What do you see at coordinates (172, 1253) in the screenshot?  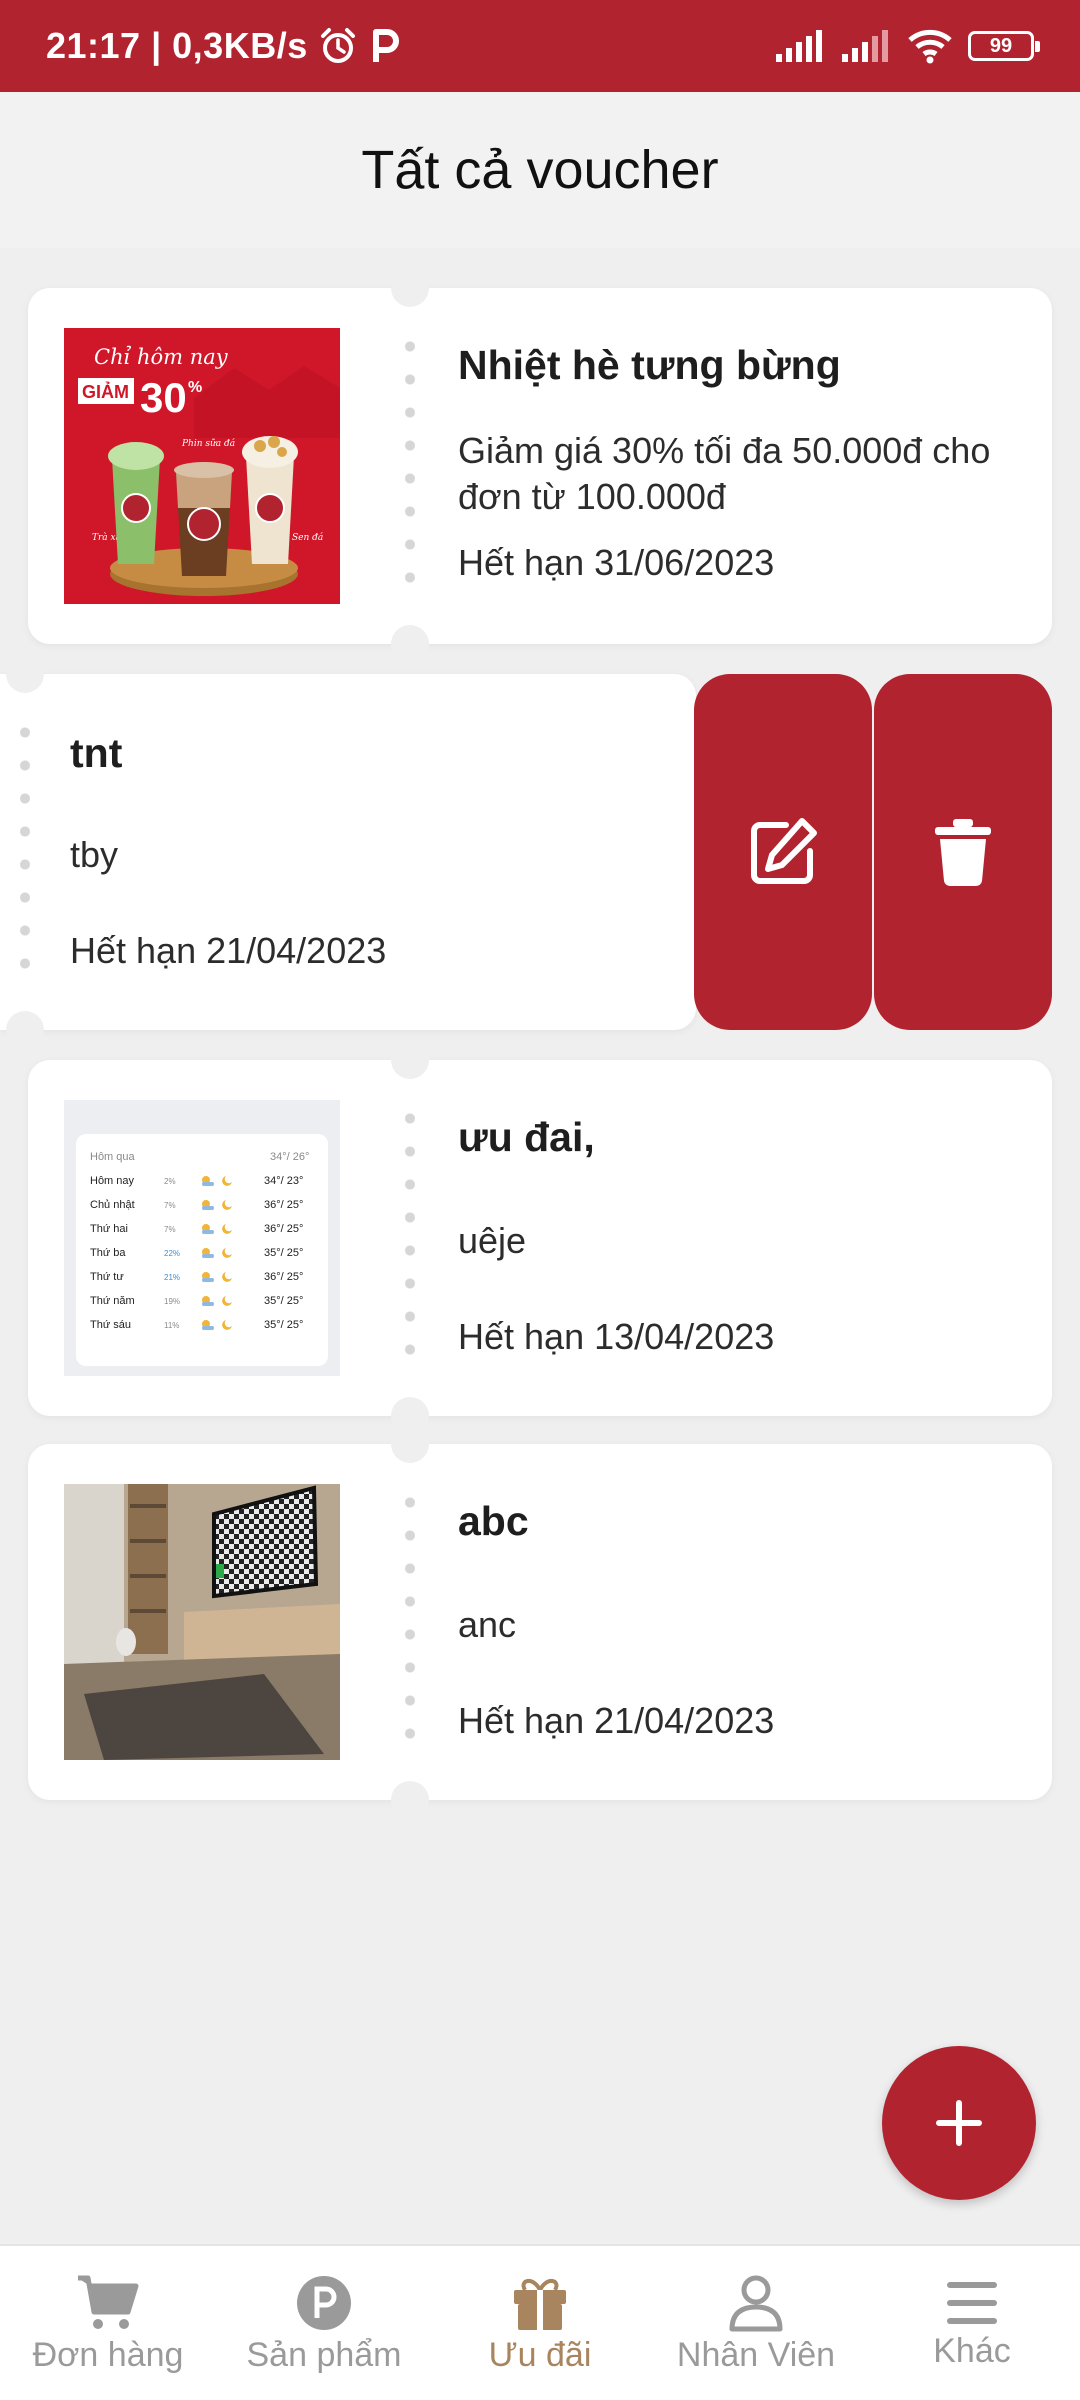 I see `weather-rain: 22%` at bounding box center [172, 1253].